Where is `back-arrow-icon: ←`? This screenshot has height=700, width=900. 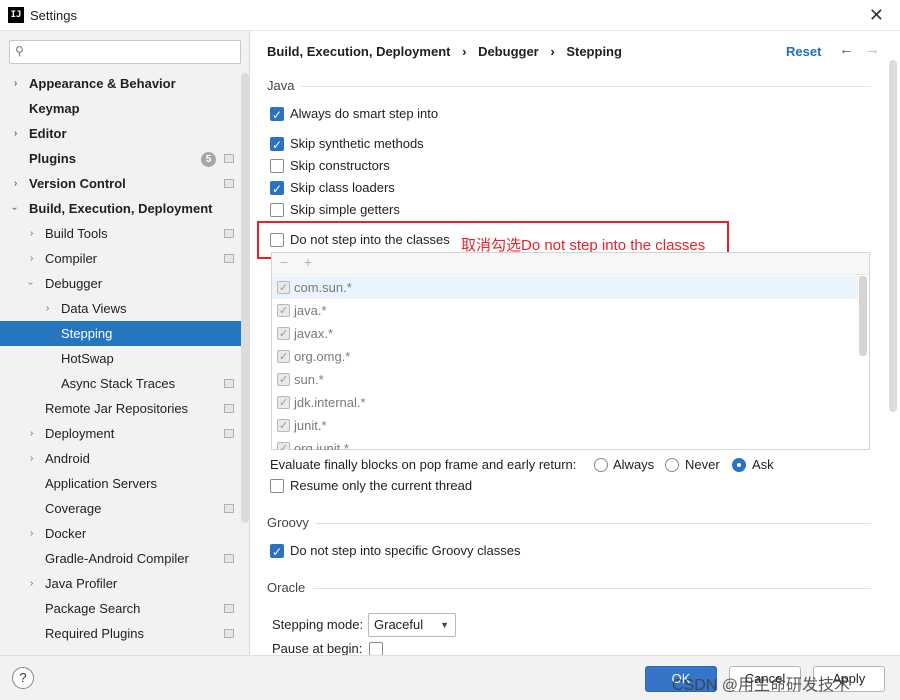
back-arrow-icon: ← is located at coordinates (846, 49).